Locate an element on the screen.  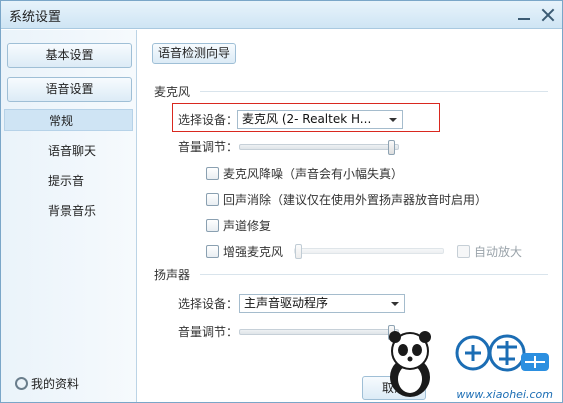
sidebar-basic-settings-button: 基本设置 is located at coordinates (69, 55).